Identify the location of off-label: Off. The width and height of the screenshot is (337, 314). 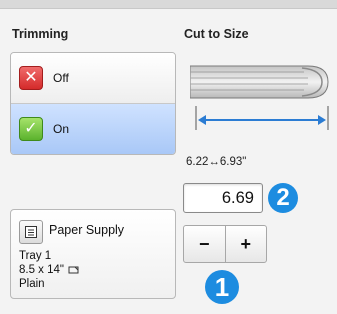
(61, 78).